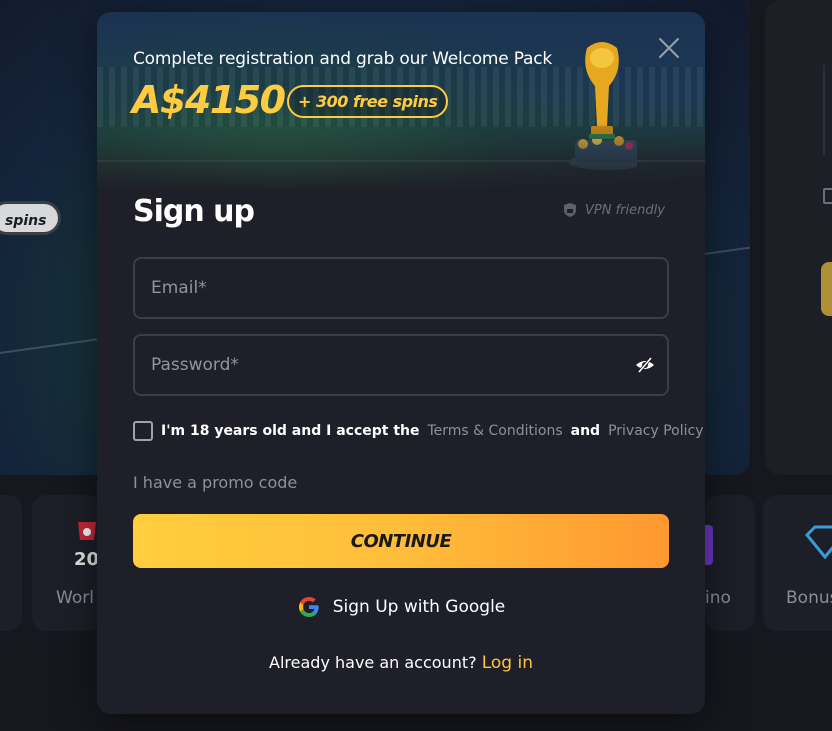  I want to click on background-card-world: 20, so click(67, 563).